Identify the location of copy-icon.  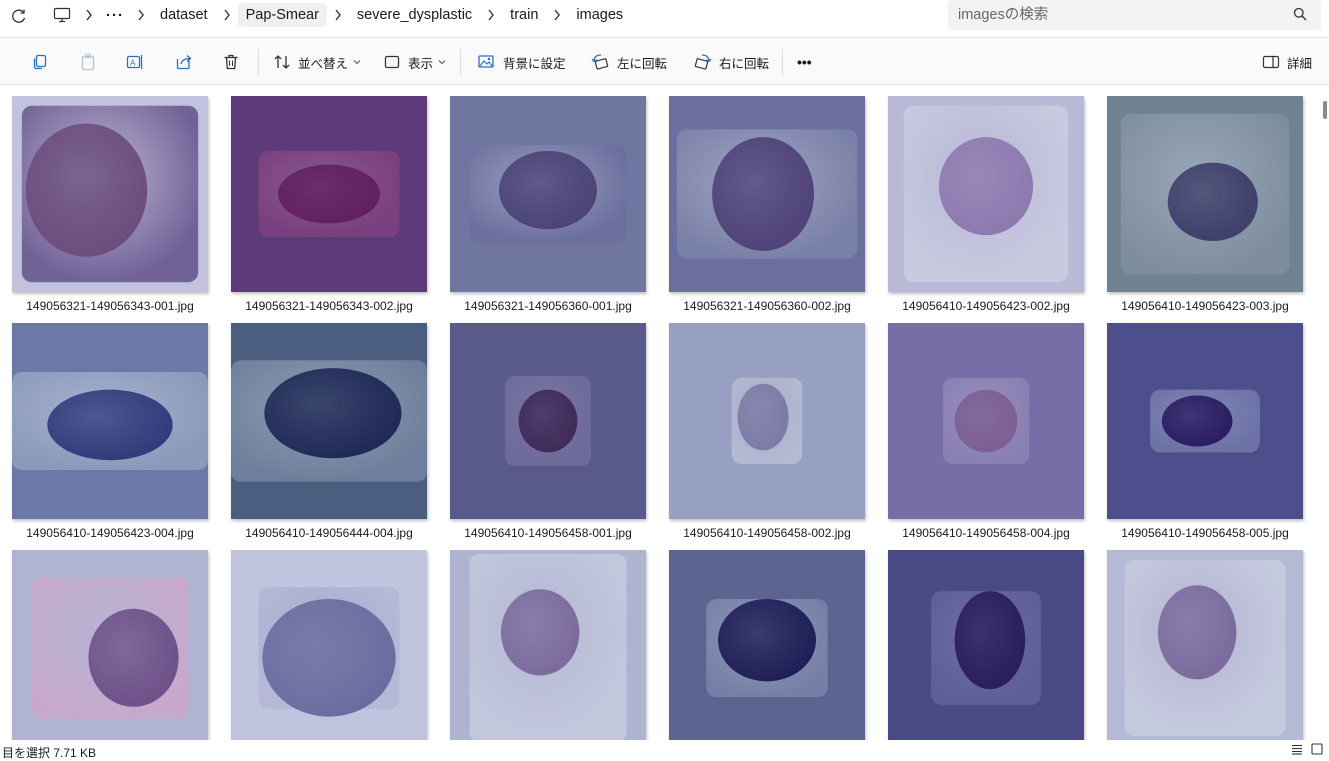
(40, 62).